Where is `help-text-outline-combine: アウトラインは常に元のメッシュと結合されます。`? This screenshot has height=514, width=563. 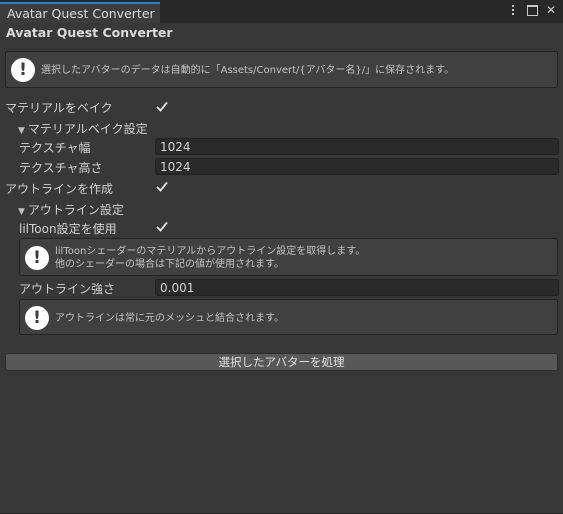
help-text-outline-combine: アウトラインは常に元のメッシュと結合されます。 is located at coordinates (169, 318).